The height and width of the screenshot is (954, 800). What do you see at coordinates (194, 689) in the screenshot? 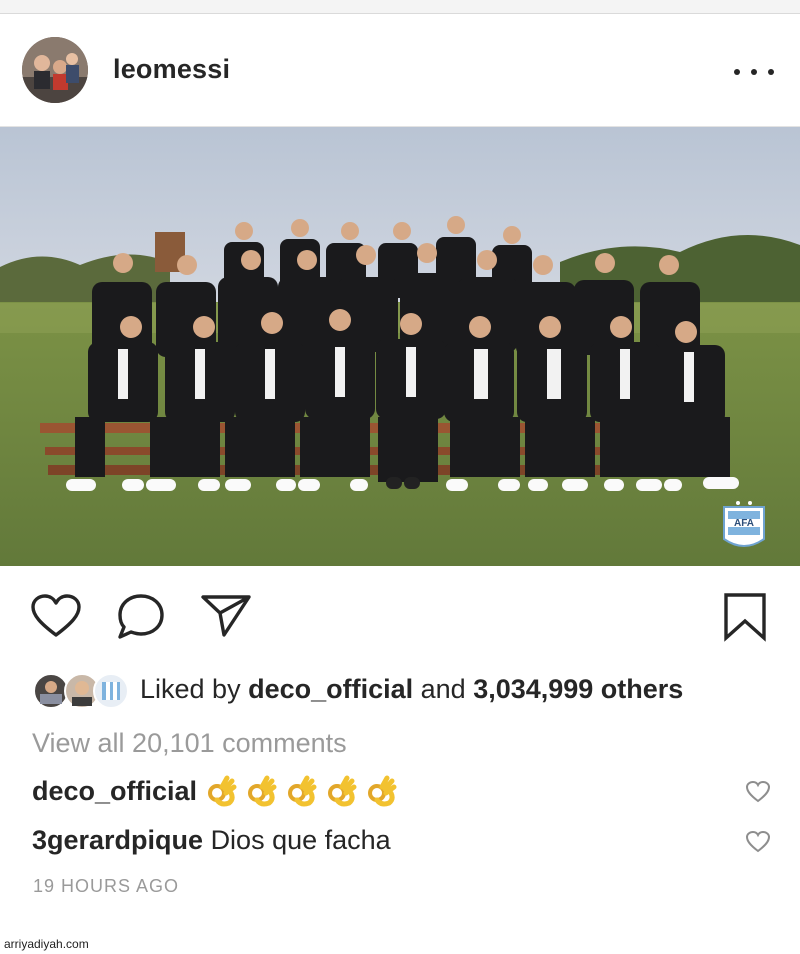
I see `liked-by-prefix: Liked by` at bounding box center [194, 689].